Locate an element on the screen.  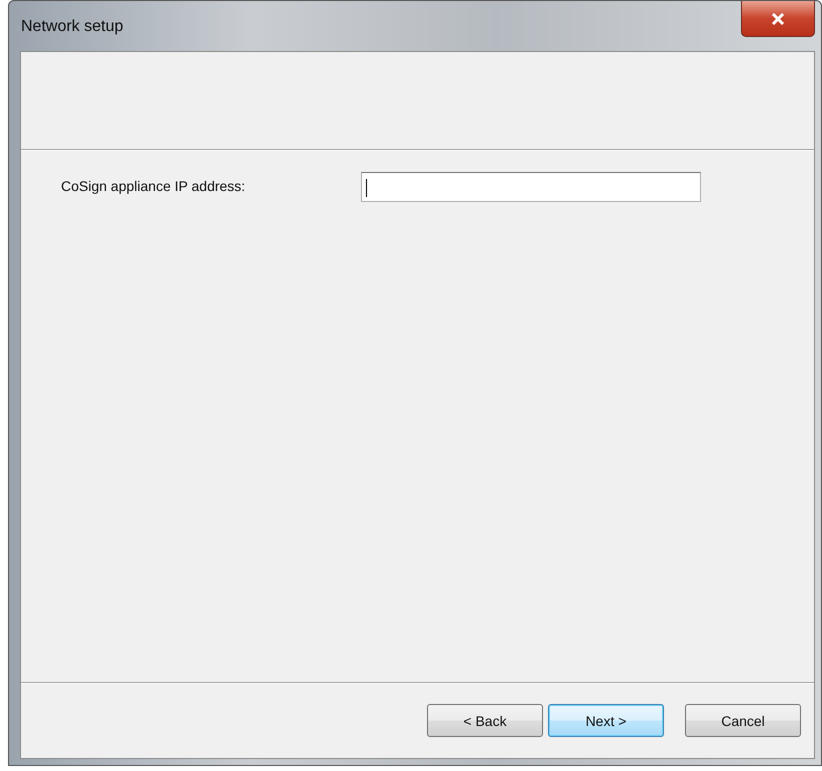
dialog-button: < Back is located at coordinates (485, 720).